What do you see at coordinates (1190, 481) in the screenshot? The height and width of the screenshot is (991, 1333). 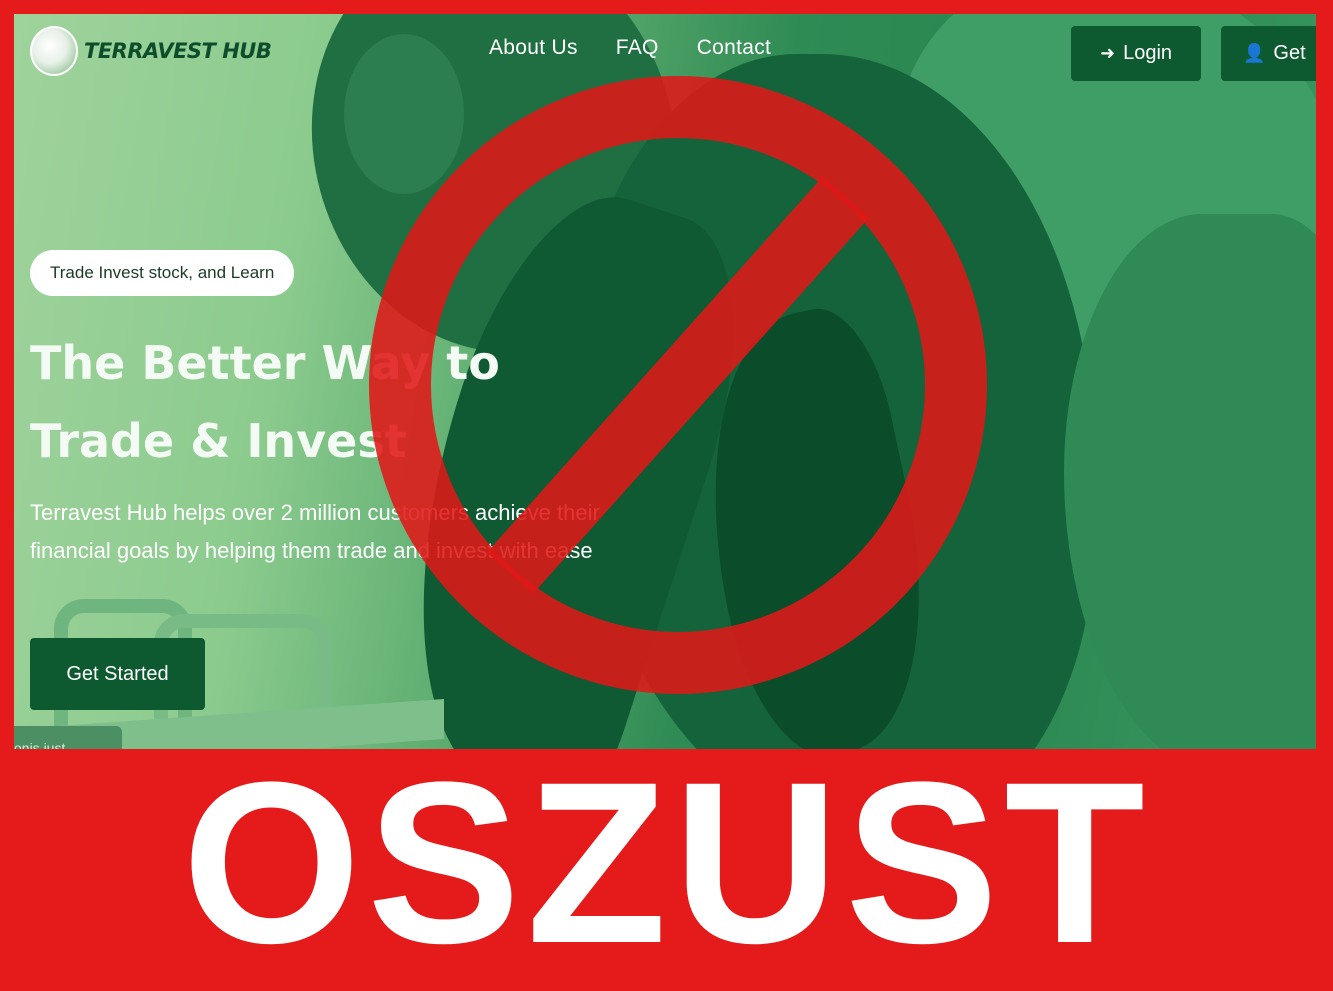 I see `lion-mane-shape` at bounding box center [1190, 481].